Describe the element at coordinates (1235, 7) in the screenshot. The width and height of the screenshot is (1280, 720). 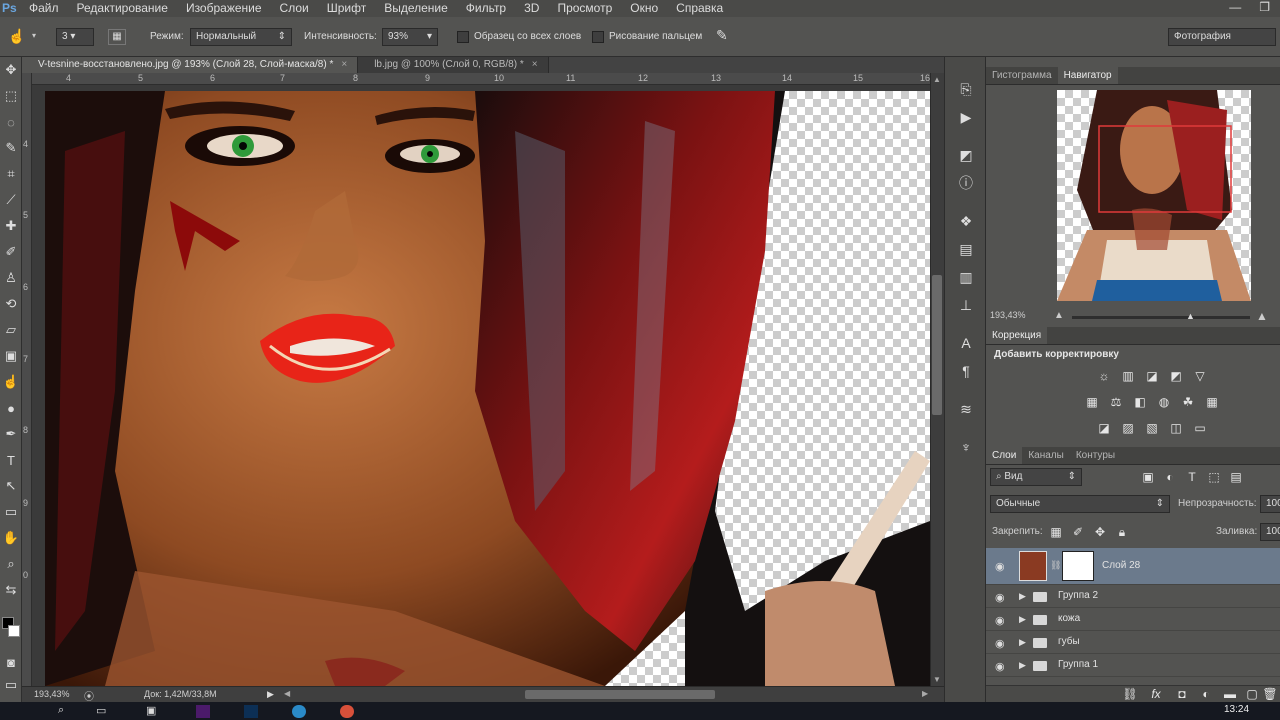
I see `minimize-button: —` at that location.